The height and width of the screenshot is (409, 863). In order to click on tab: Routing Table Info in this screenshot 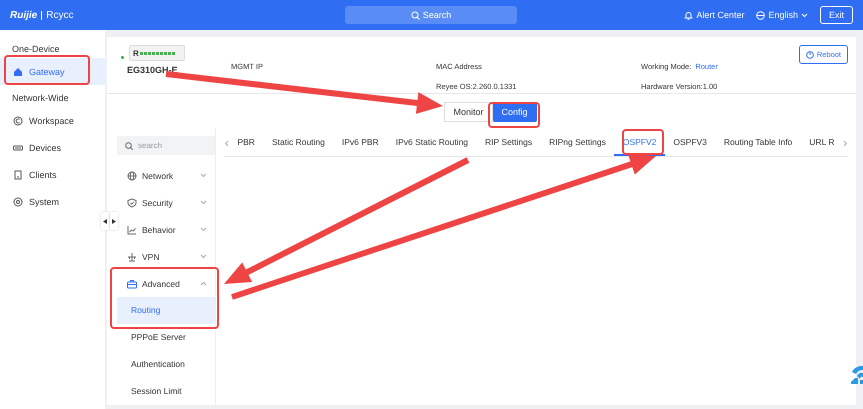, I will do `click(758, 143)`.